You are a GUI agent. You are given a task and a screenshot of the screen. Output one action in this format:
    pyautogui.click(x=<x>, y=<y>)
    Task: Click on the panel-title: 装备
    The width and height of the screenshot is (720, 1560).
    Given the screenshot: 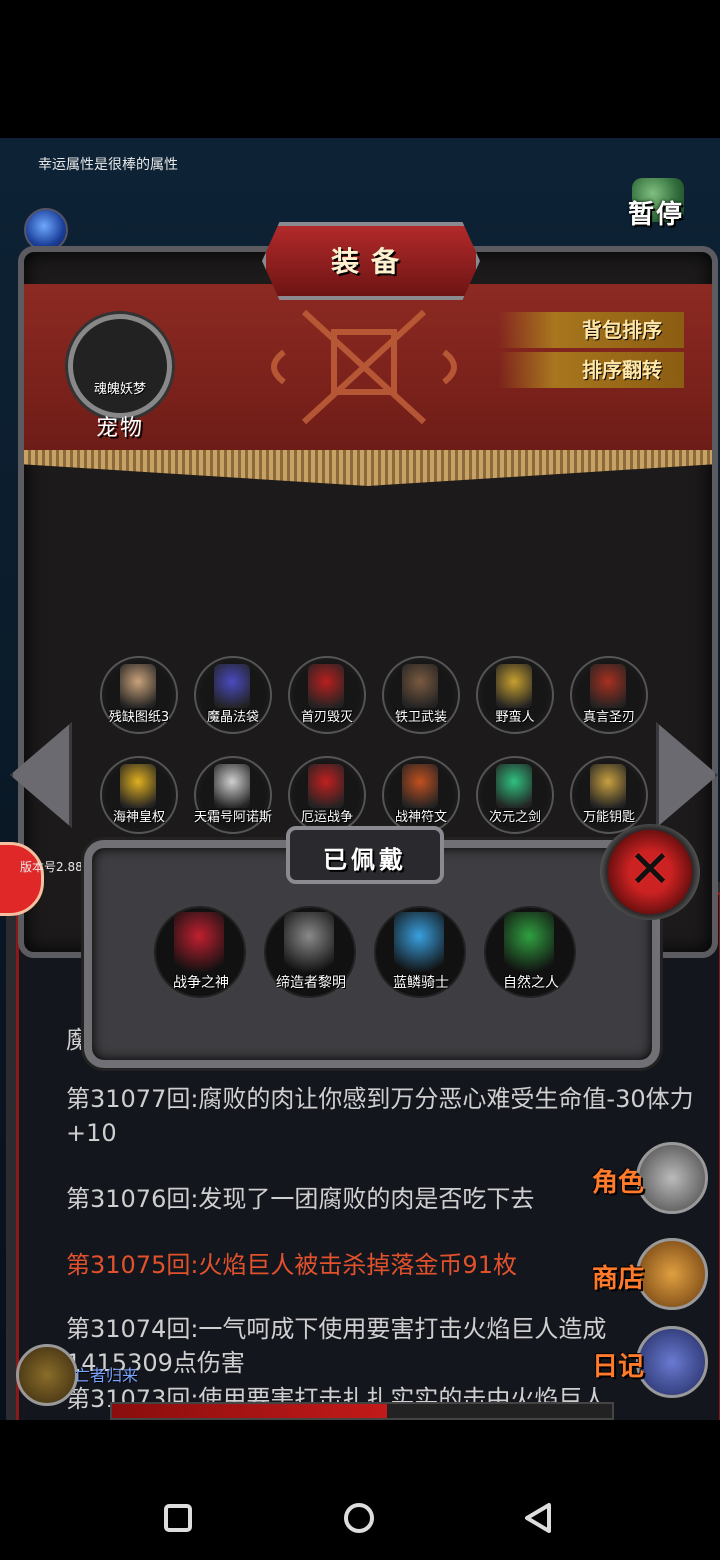 What is the action you would take?
    pyautogui.click(x=370, y=261)
    